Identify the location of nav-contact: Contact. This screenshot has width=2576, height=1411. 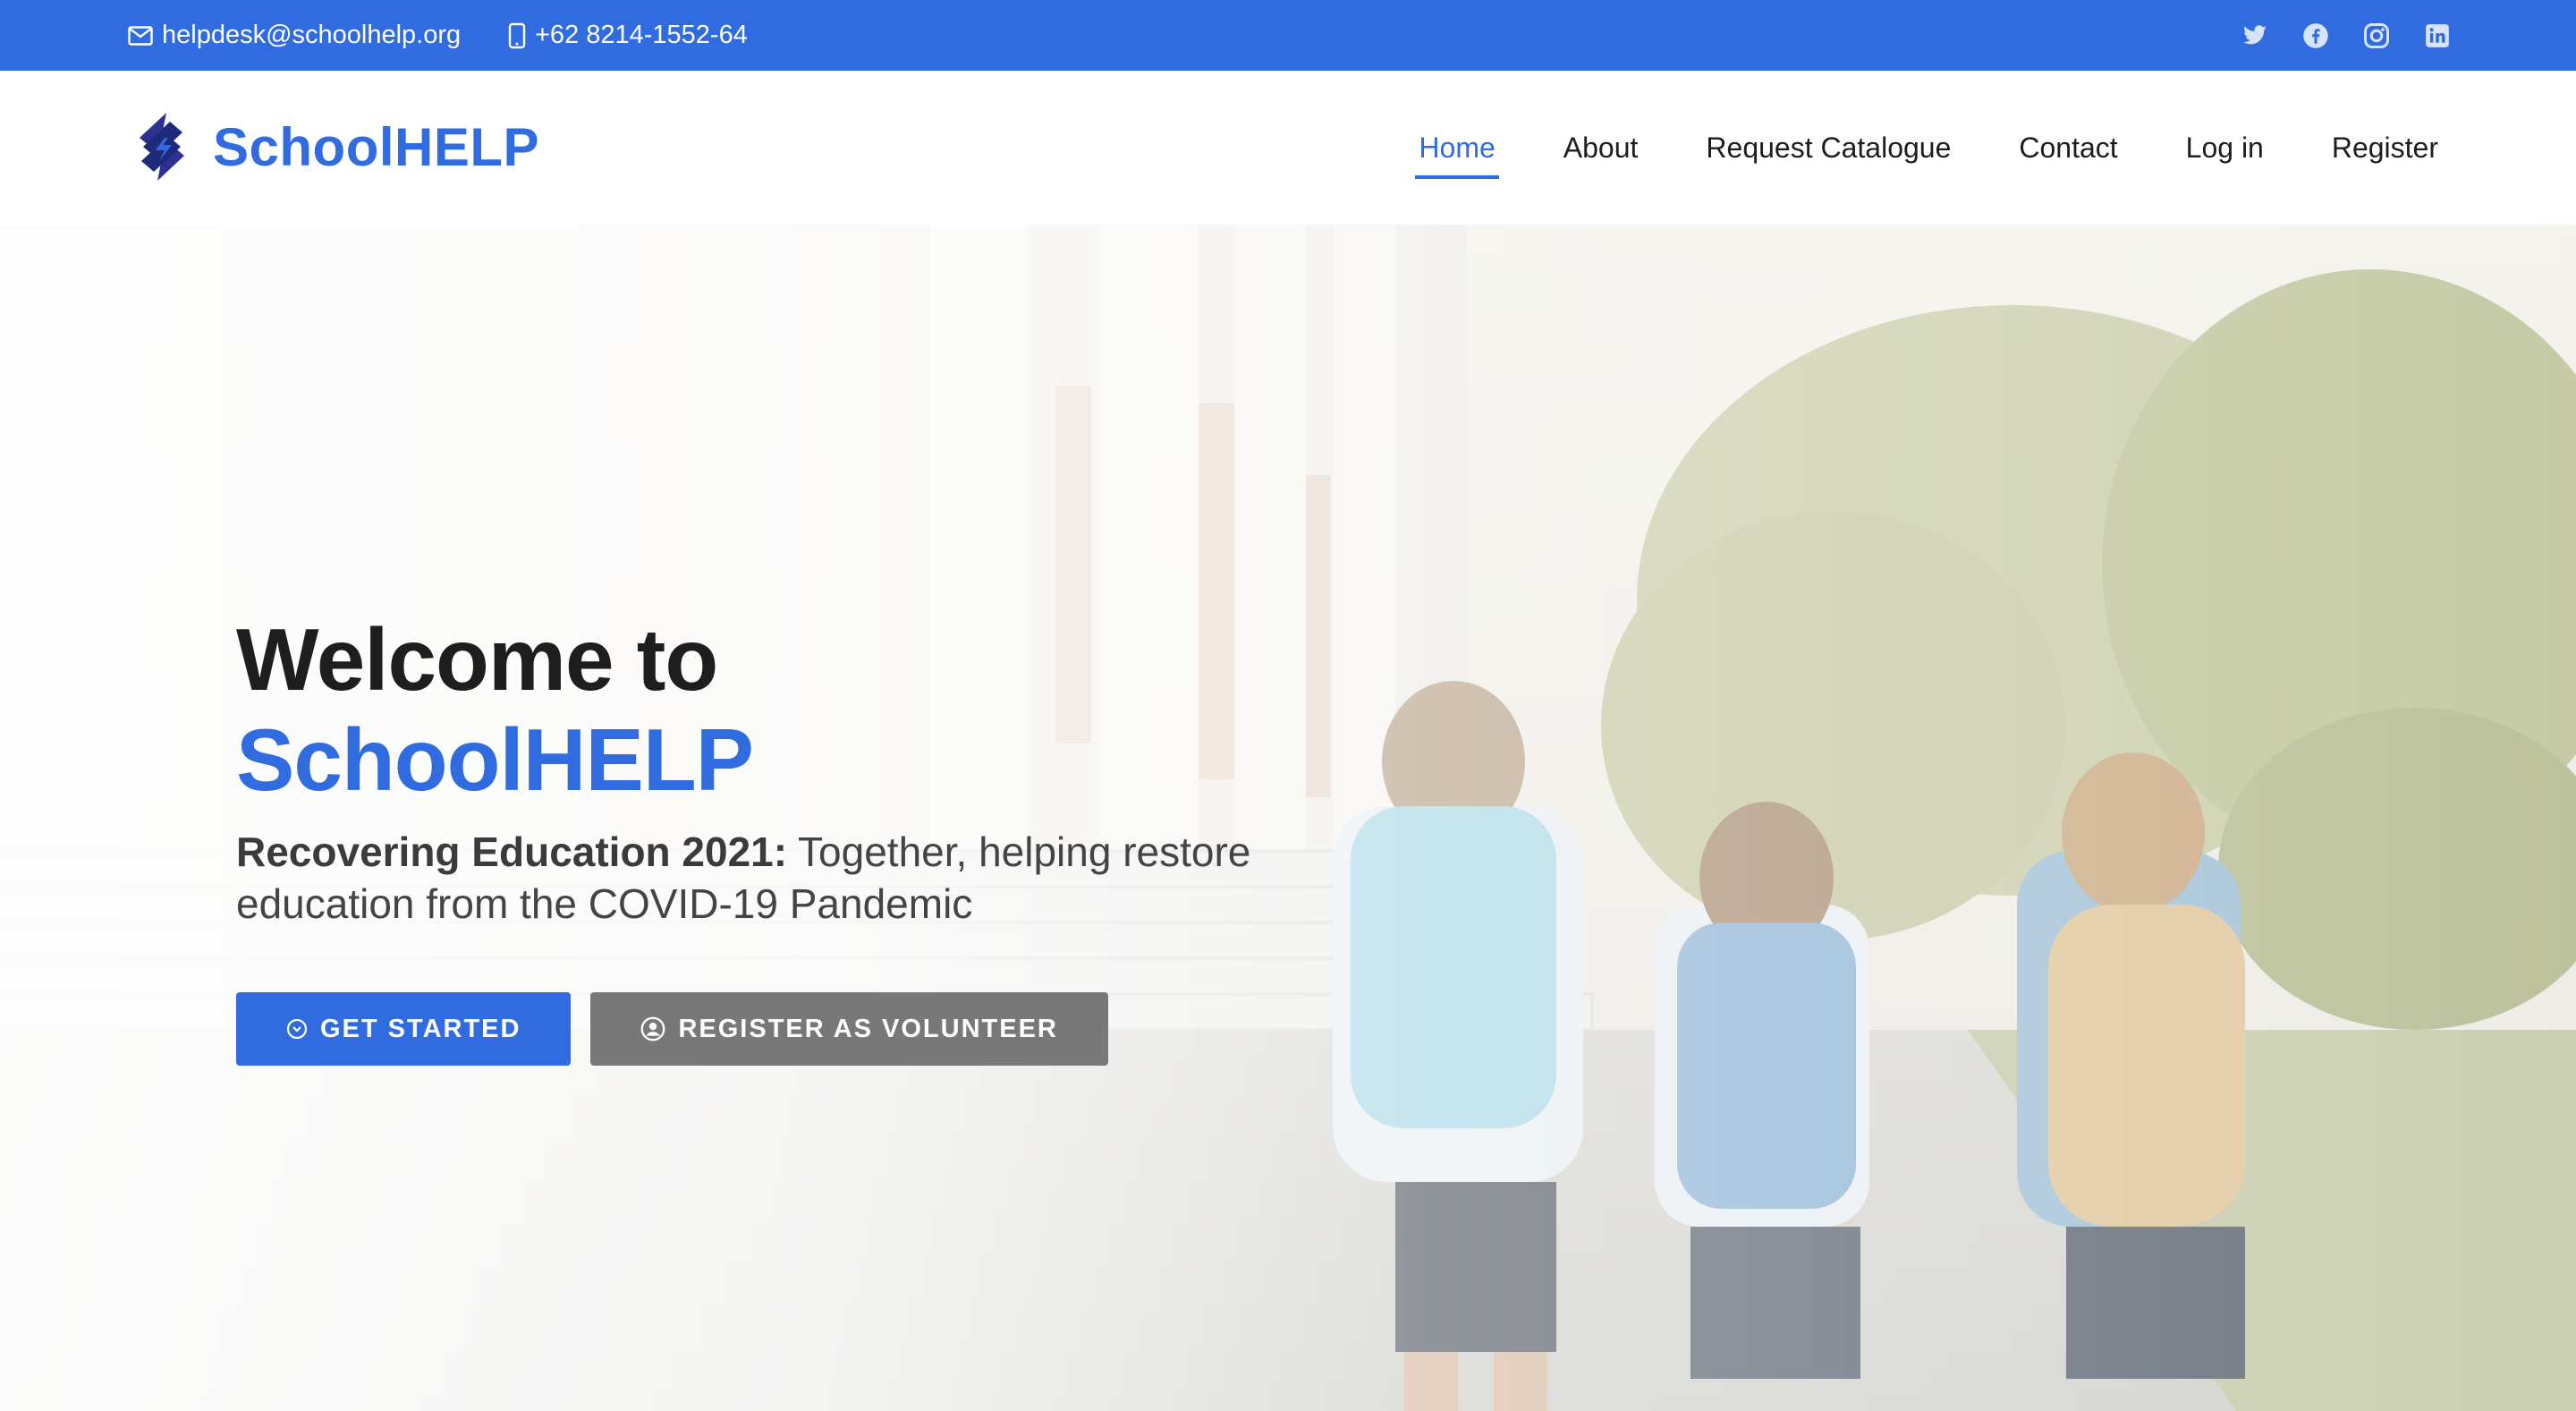
(2068, 148).